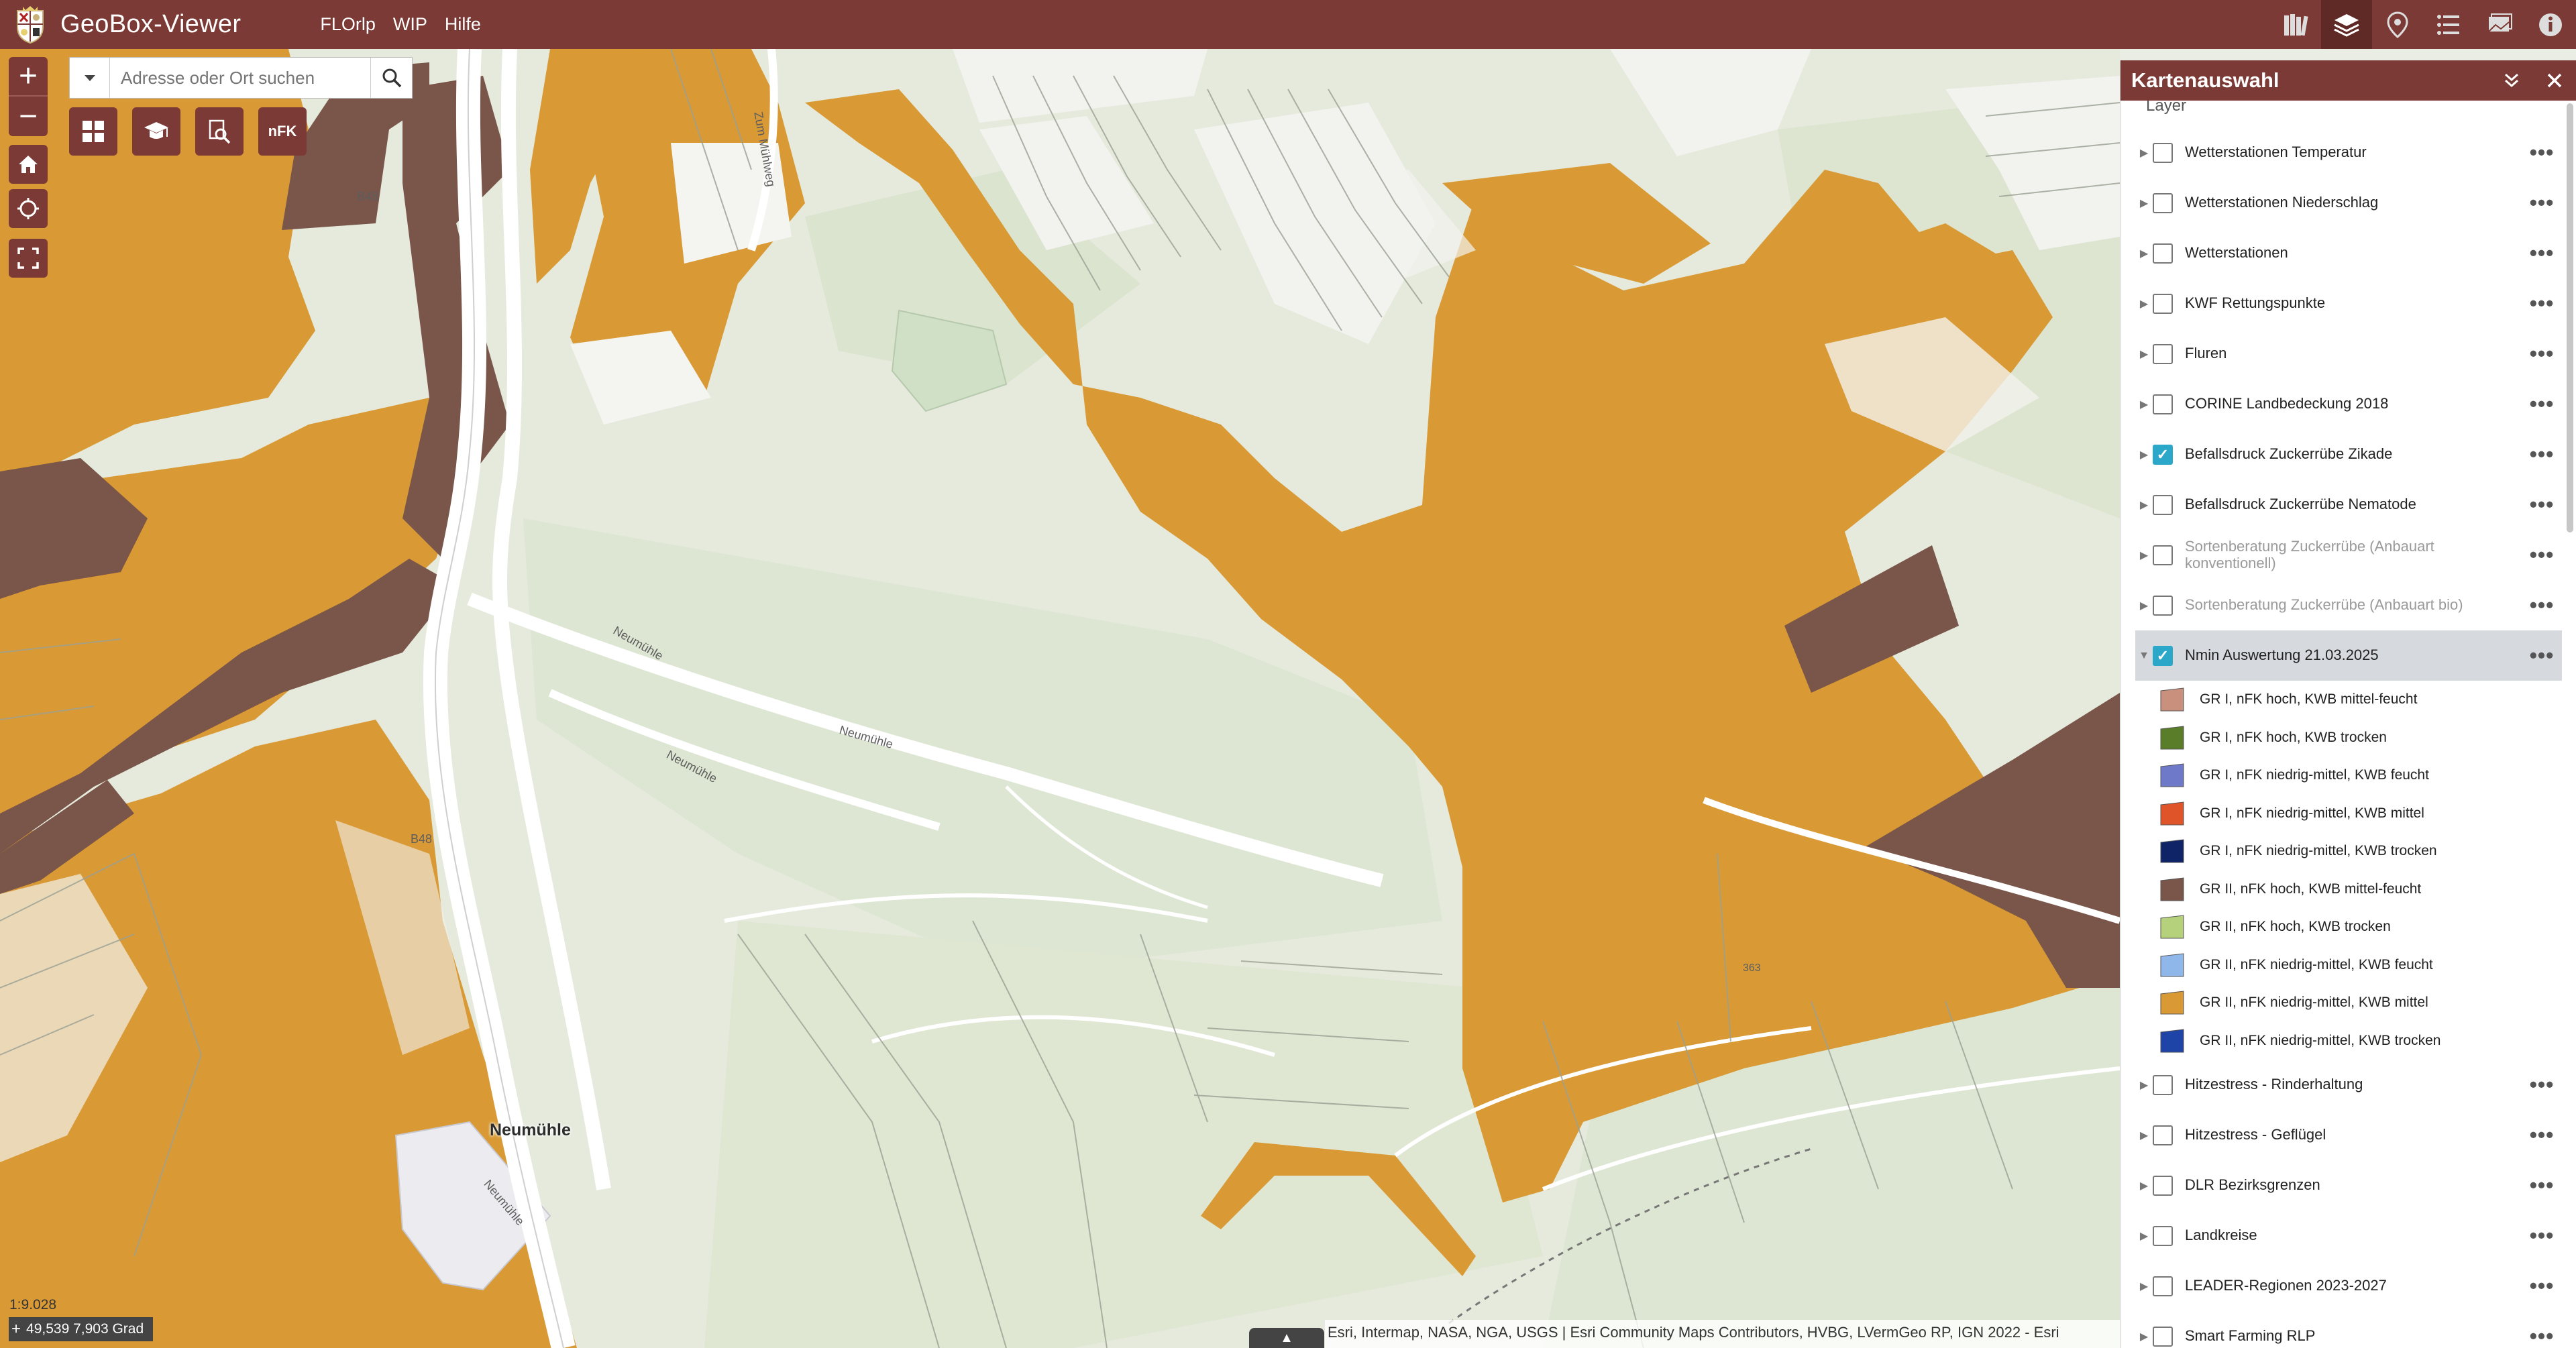 This screenshot has width=2576, height=1348. I want to click on panel-scrollbar, so click(2570, 317).